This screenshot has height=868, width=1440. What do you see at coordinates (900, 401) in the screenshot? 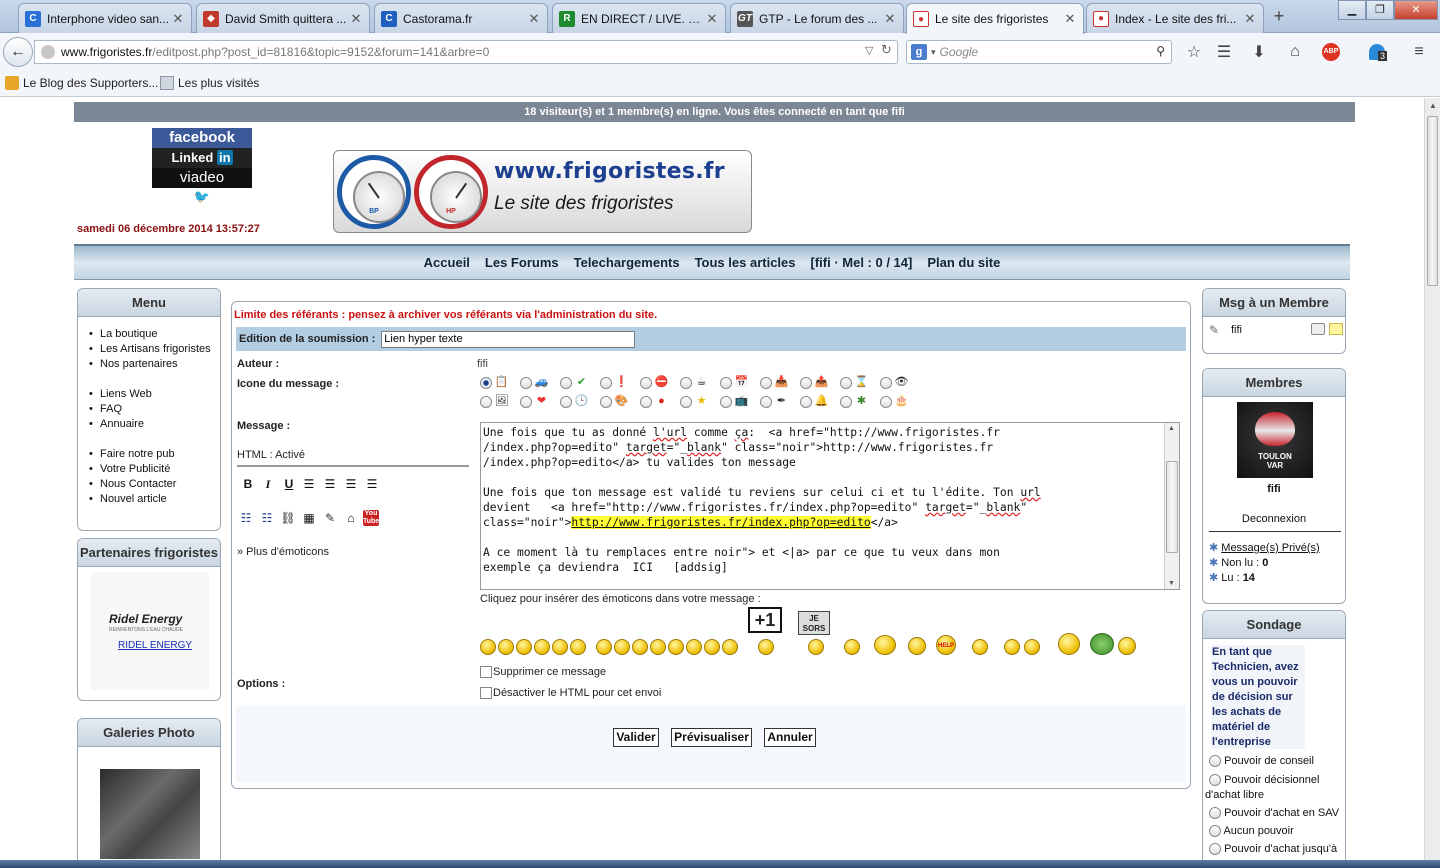
I see `icon-option-cake: 🎂` at bounding box center [900, 401].